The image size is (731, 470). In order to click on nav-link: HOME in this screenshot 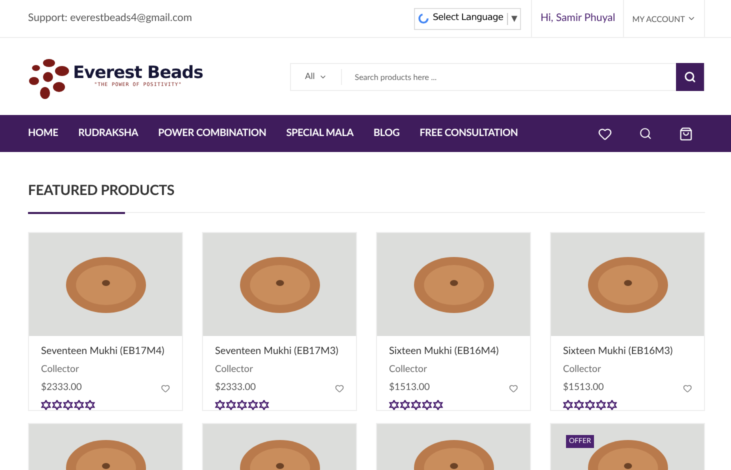, I will do `click(43, 133)`.